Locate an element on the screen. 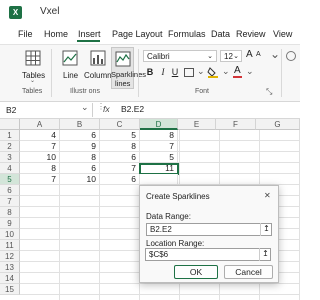 The image size is (320, 300). column-header-e: E is located at coordinates (197, 124).